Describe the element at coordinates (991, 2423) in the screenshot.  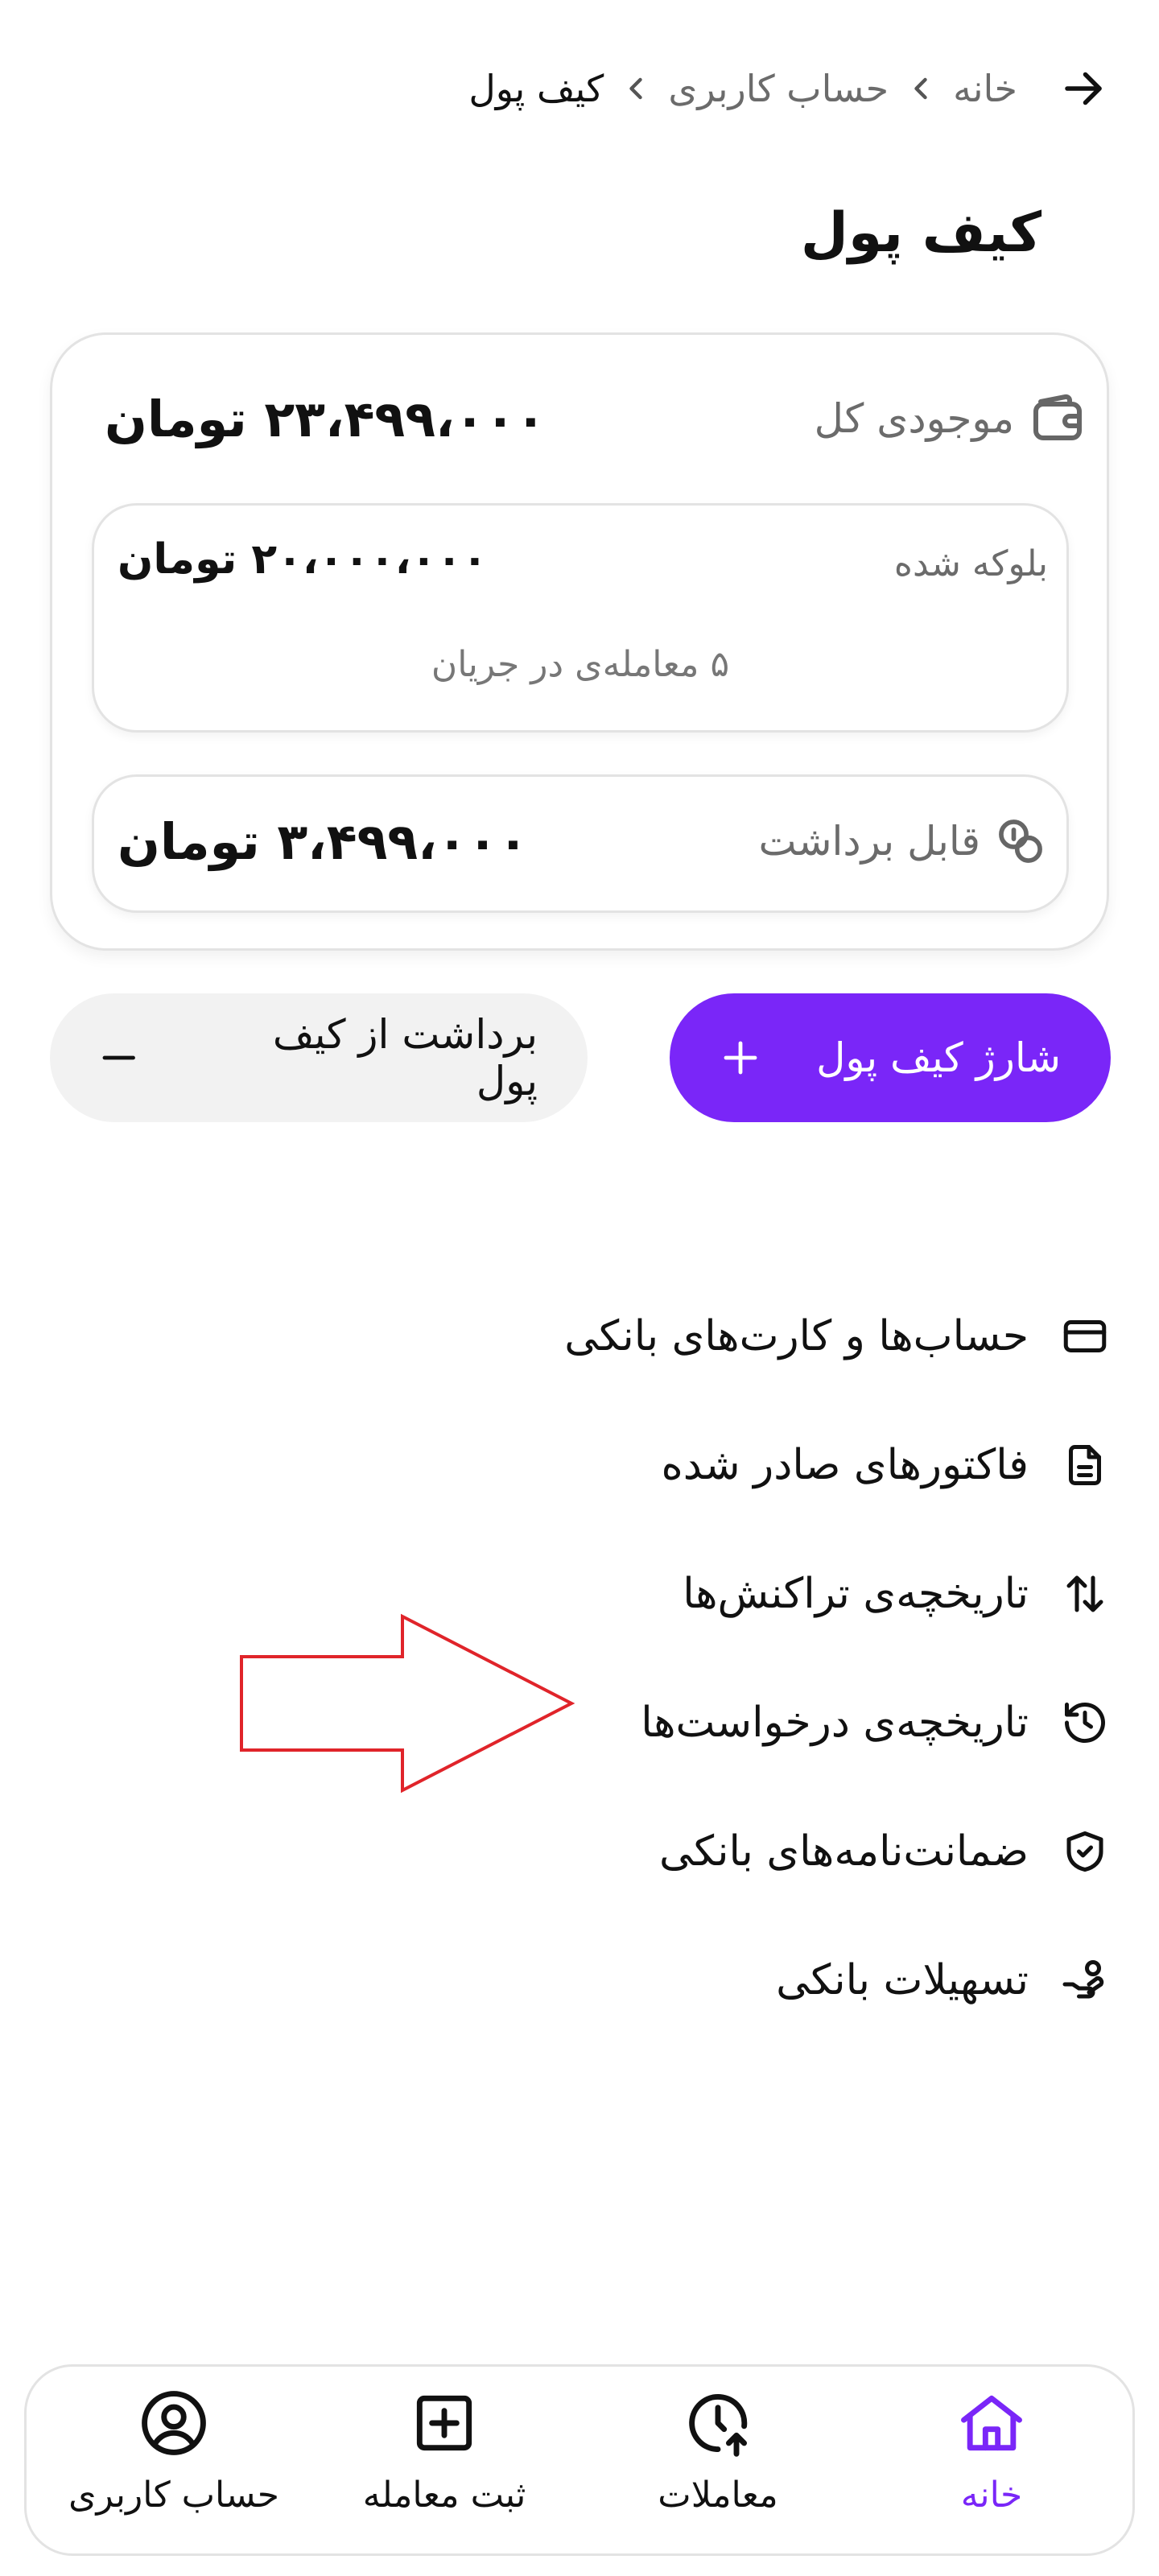
I see `home-icon` at that location.